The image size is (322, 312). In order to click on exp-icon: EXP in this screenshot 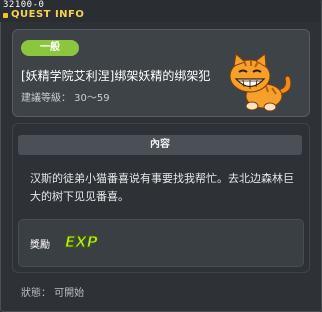, I will do `click(82, 242)`.